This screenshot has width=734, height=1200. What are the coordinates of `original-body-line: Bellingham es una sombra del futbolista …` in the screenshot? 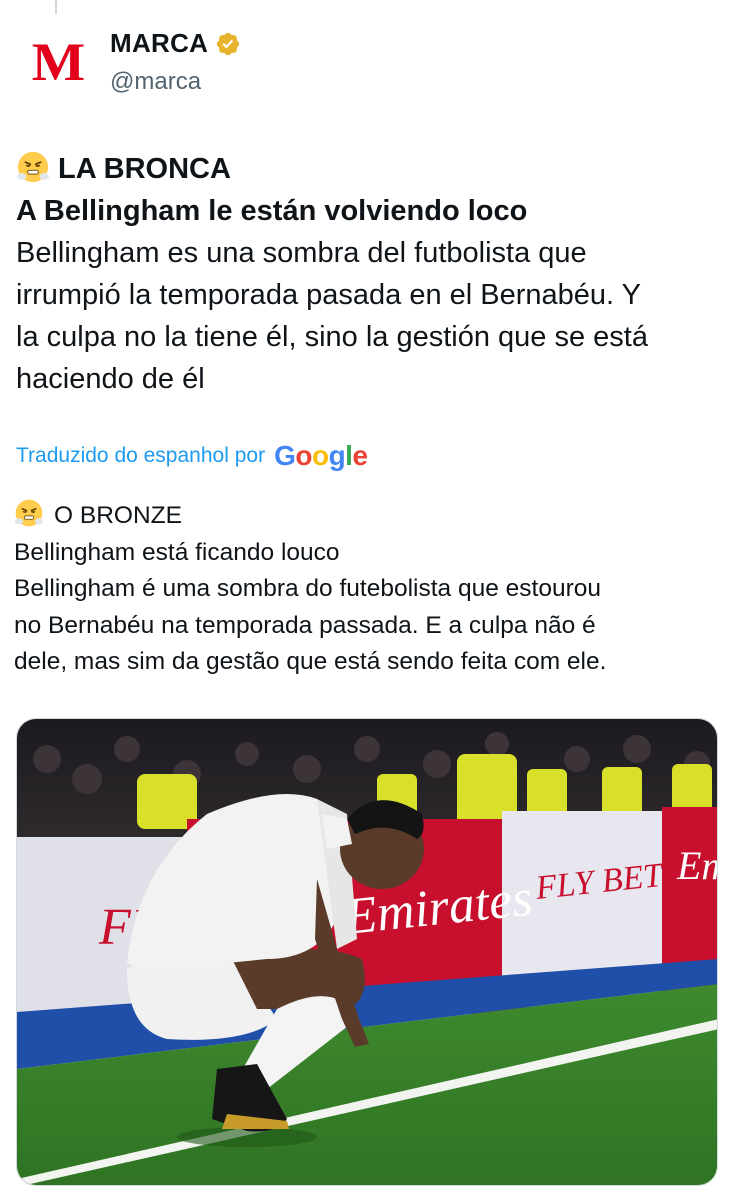 It's located at (301, 253).